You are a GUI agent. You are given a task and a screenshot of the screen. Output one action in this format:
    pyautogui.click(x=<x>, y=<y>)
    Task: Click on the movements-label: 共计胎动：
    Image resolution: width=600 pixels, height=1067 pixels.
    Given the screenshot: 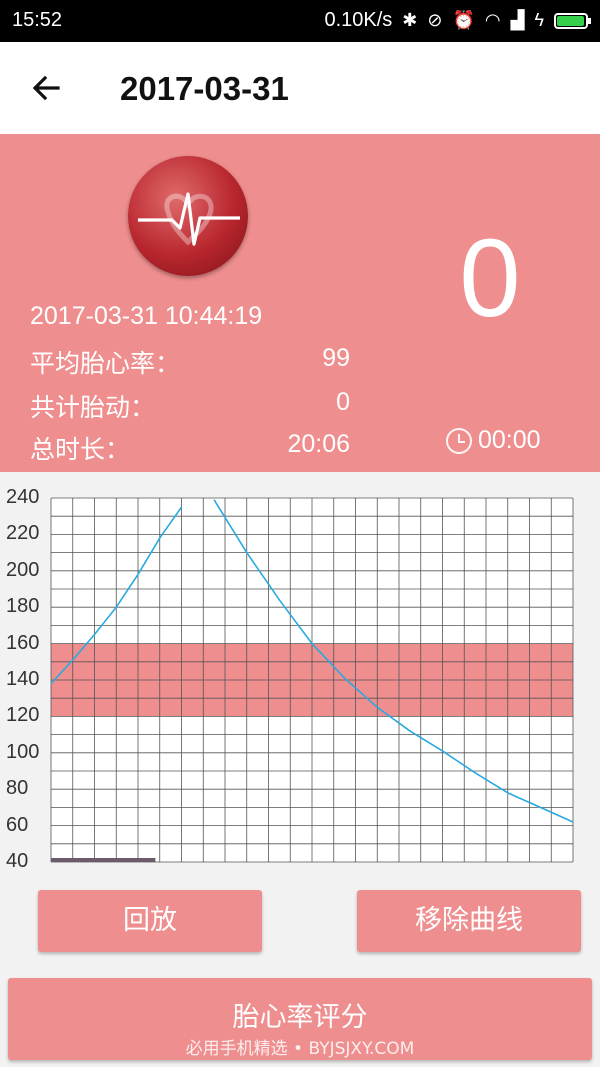 What is the action you would take?
    pyautogui.click(x=93, y=408)
    